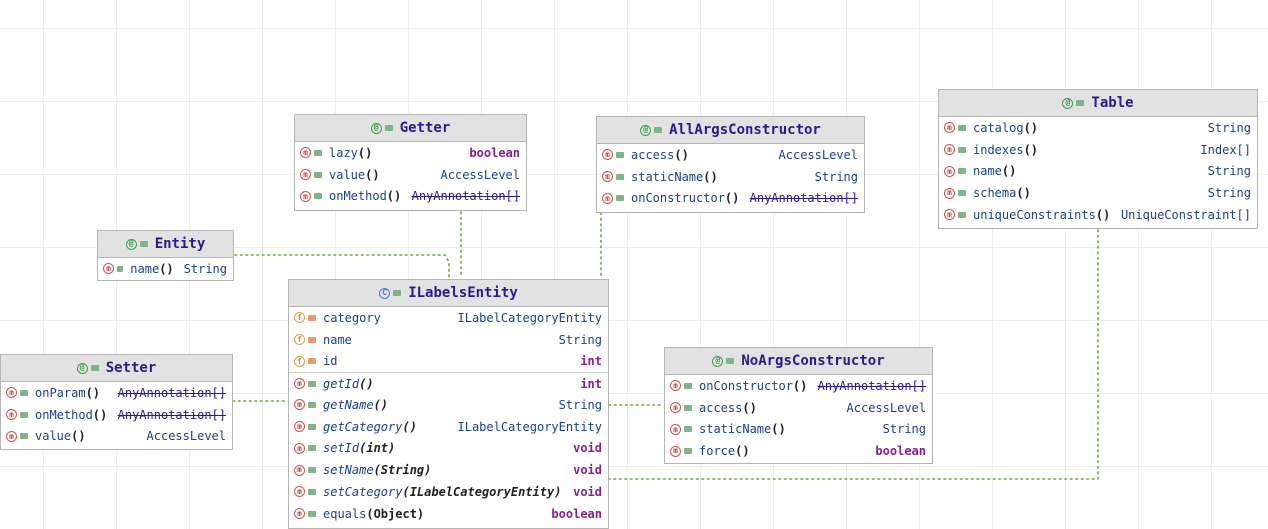 This screenshot has width=1268, height=529. I want to click on ilabels-header: C ILabelsEntity, so click(448, 293).